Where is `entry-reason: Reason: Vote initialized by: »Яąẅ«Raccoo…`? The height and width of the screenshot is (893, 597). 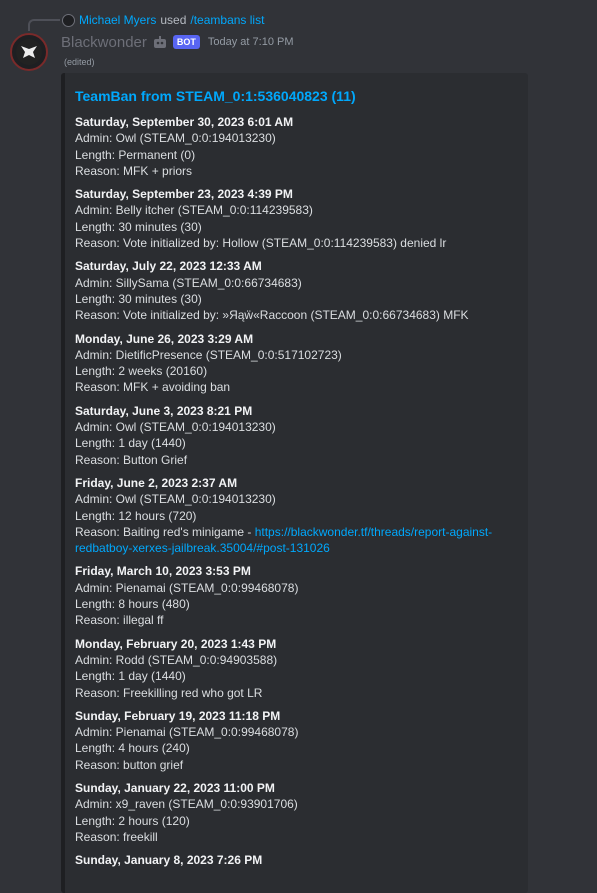 entry-reason: Reason: Vote initialized by: »Яąẅ«Raccoo… is located at coordinates (272, 315).